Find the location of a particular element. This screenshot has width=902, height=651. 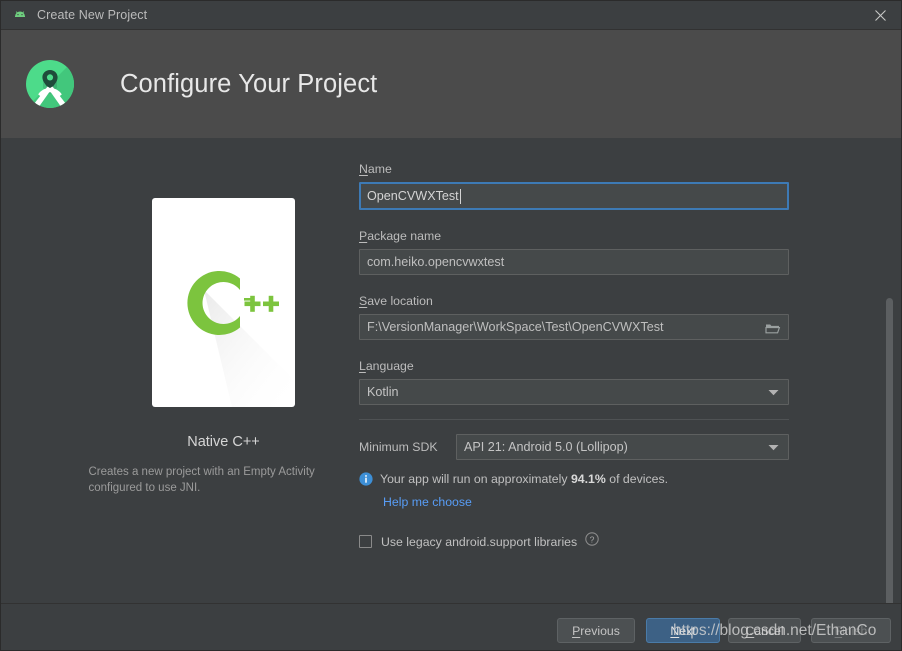

page-title: Configure Your Project is located at coordinates (249, 83).